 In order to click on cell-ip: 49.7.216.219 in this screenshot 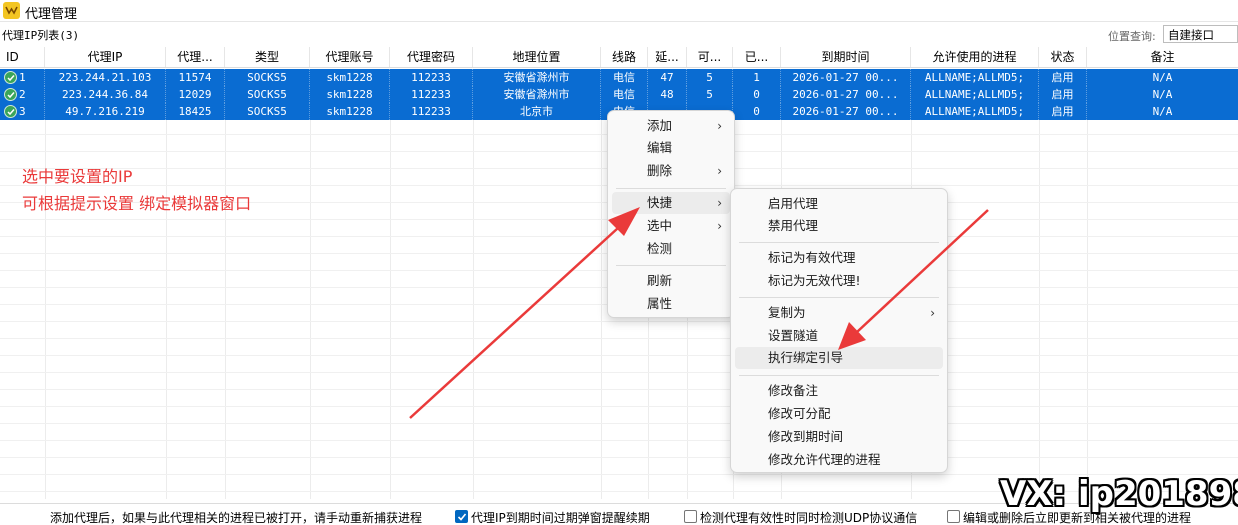, I will do `click(105, 111)`.